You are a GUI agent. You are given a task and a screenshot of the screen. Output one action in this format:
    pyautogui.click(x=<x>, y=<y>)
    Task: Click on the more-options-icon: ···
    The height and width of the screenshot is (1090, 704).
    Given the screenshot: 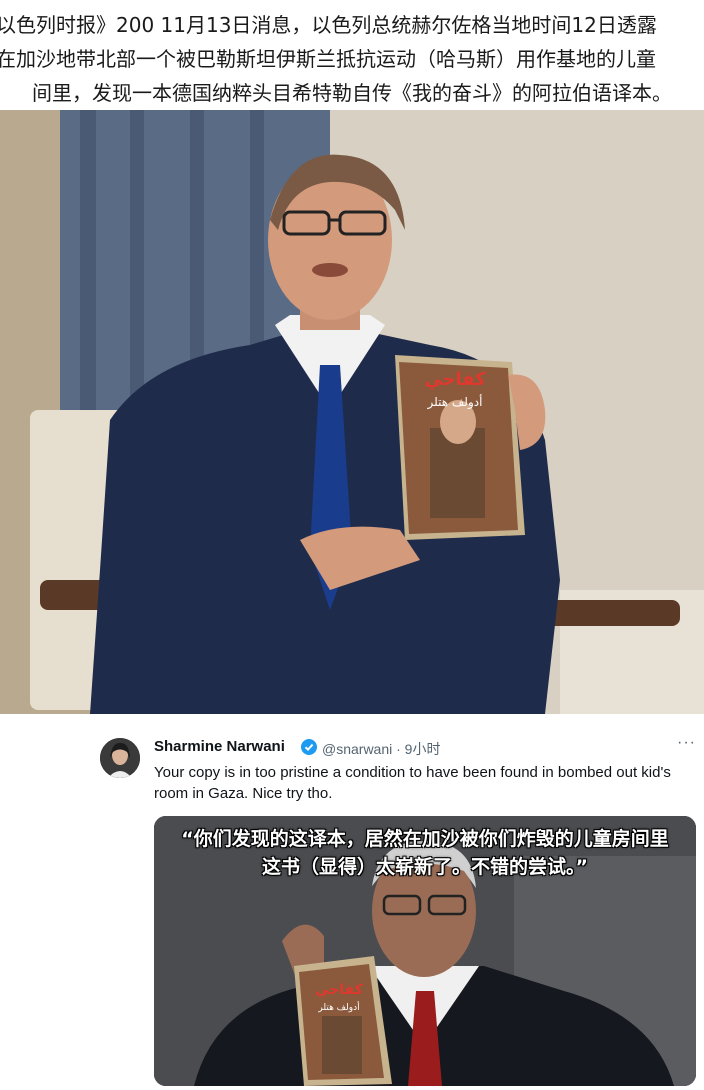 What is the action you would take?
    pyautogui.click(x=686, y=743)
    